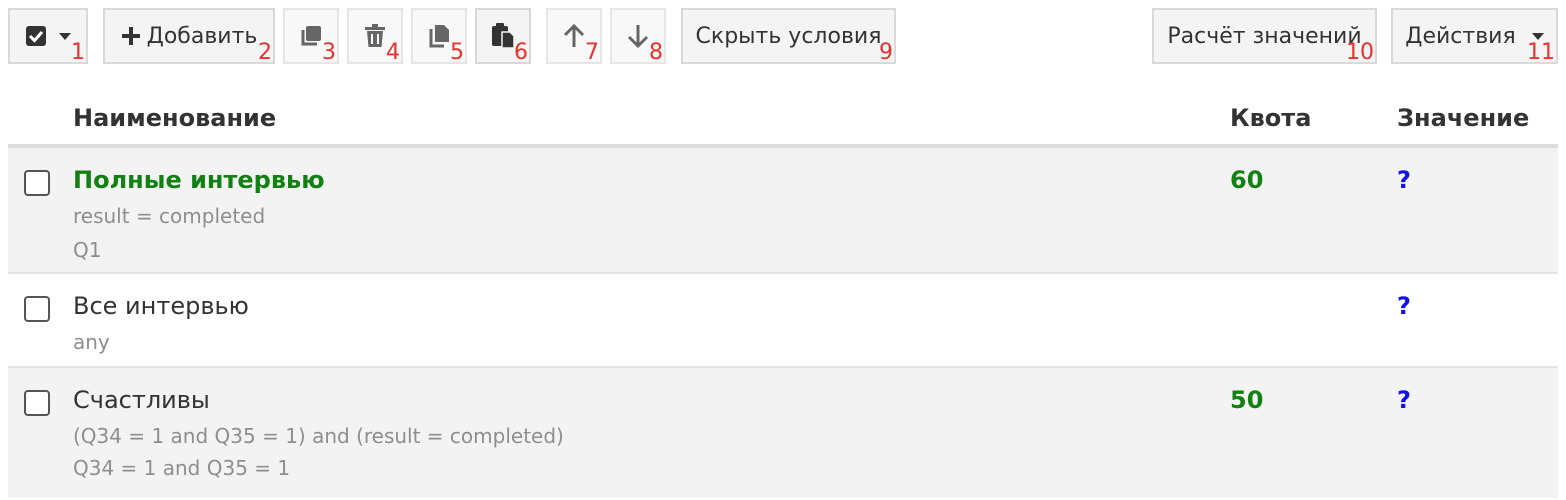  Describe the element at coordinates (1360, 52) in the screenshot. I see `button-number-label: 10` at that location.